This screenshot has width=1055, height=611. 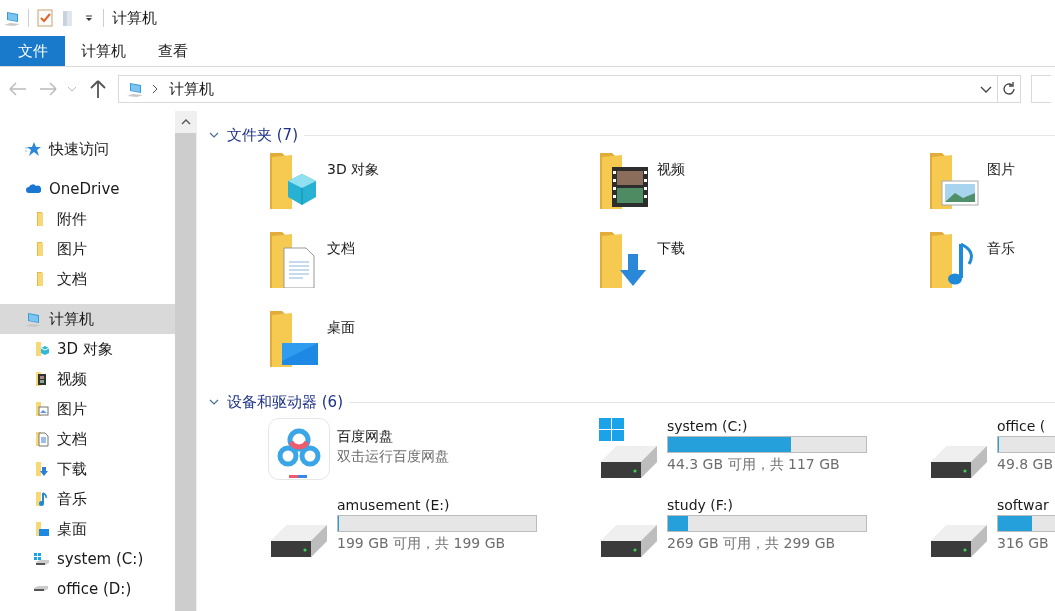 I want to click on nav-item: 附件, so click(x=87, y=219).